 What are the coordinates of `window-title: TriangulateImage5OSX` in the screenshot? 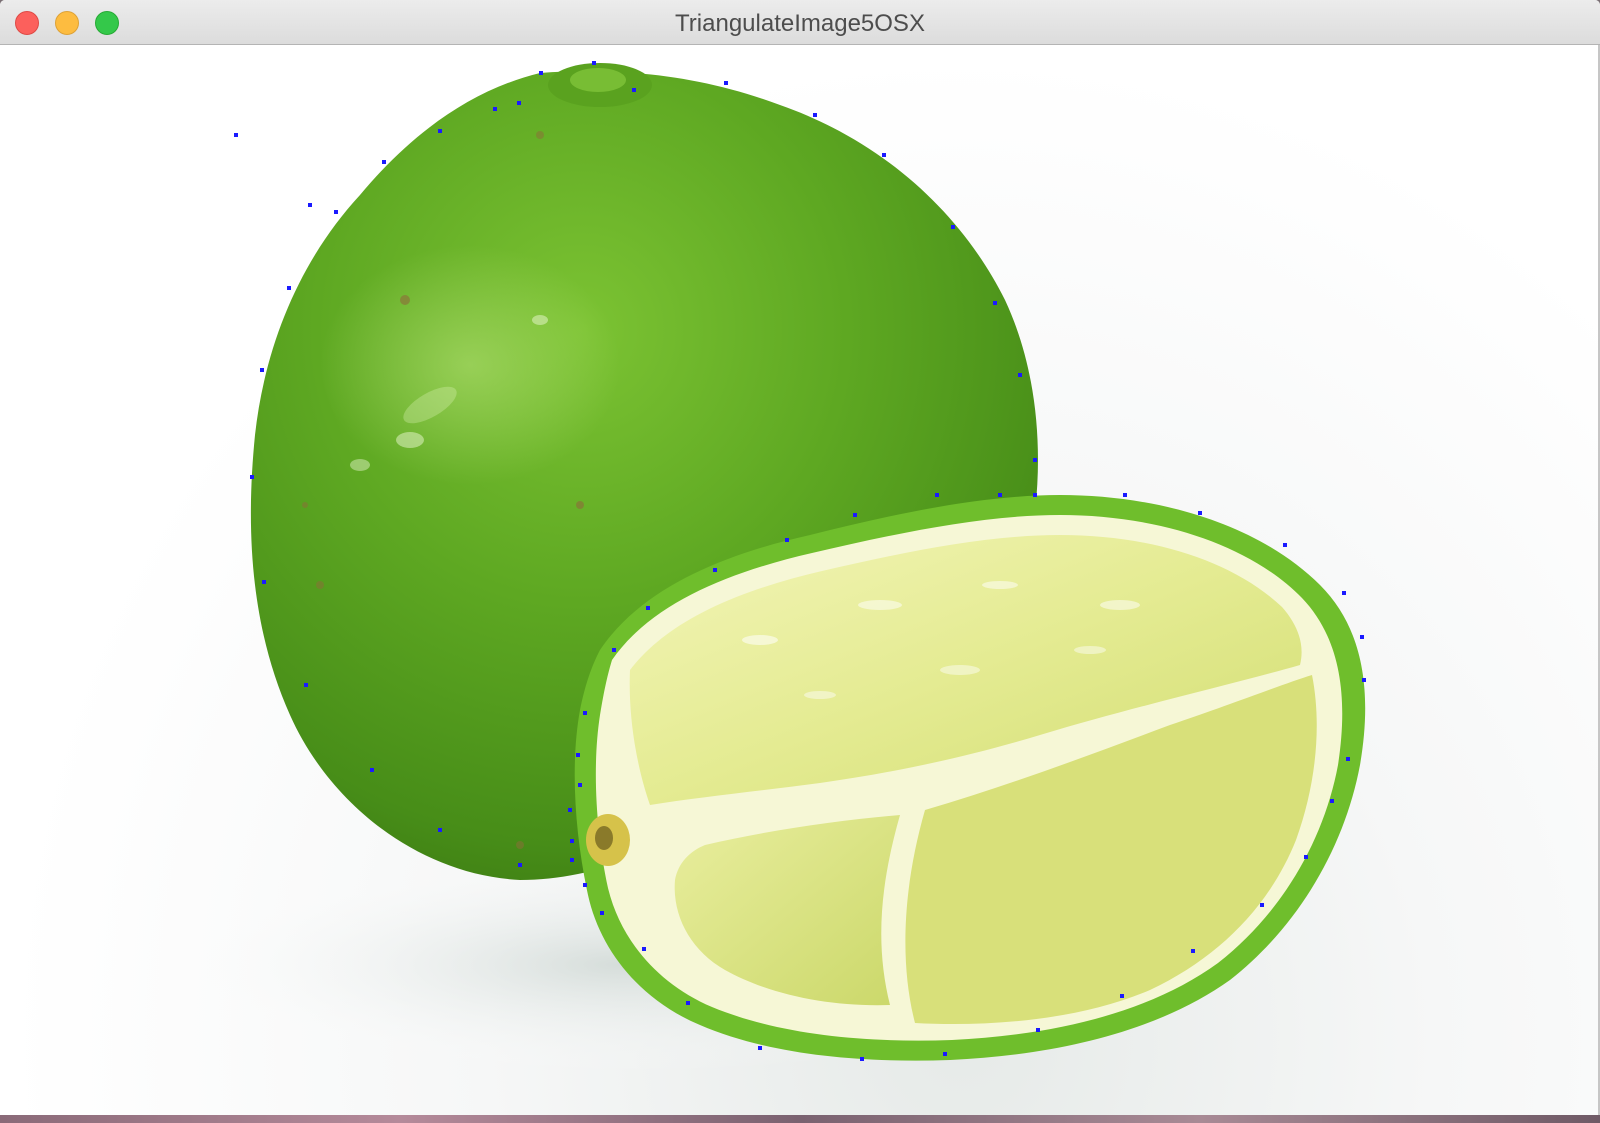 It's located at (800, 23).